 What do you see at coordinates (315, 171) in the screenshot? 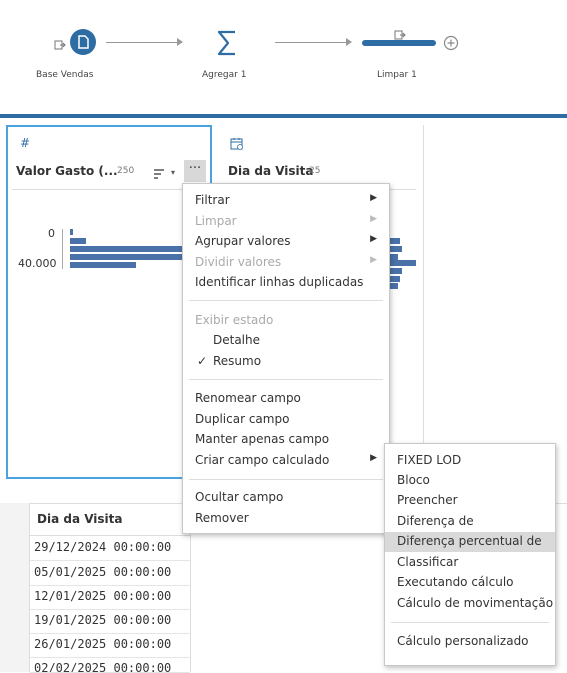
I see `distinct-count: 25` at bounding box center [315, 171].